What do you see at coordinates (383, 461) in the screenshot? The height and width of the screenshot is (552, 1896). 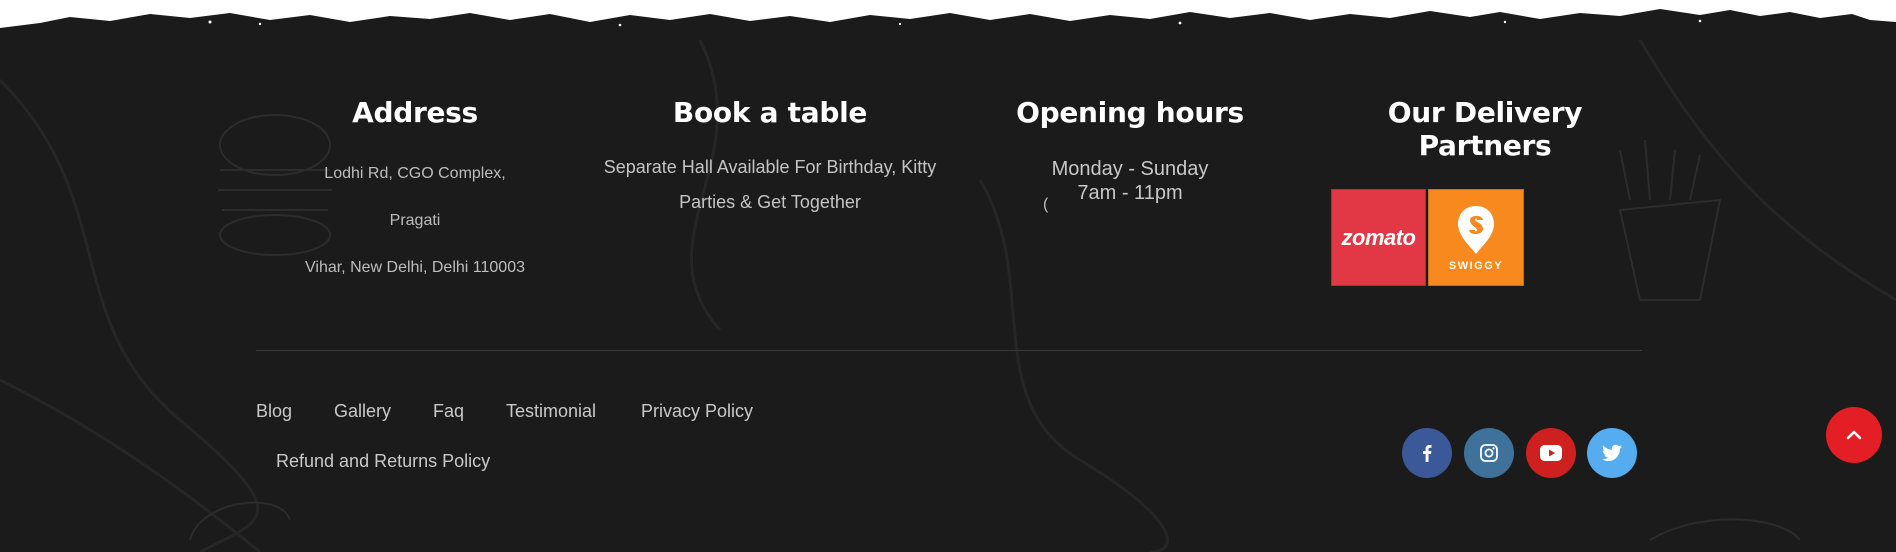 I see `footer-link-refund-policy: Refund and Returns Policy` at bounding box center [383, 461].